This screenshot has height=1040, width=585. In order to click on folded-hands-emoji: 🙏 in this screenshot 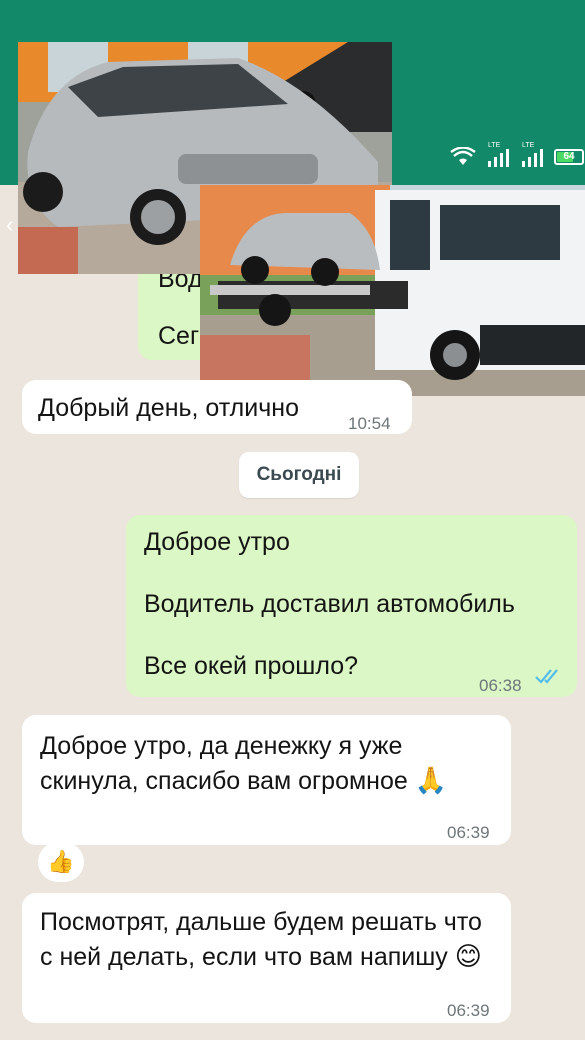, I will do `click(431, 780)`.